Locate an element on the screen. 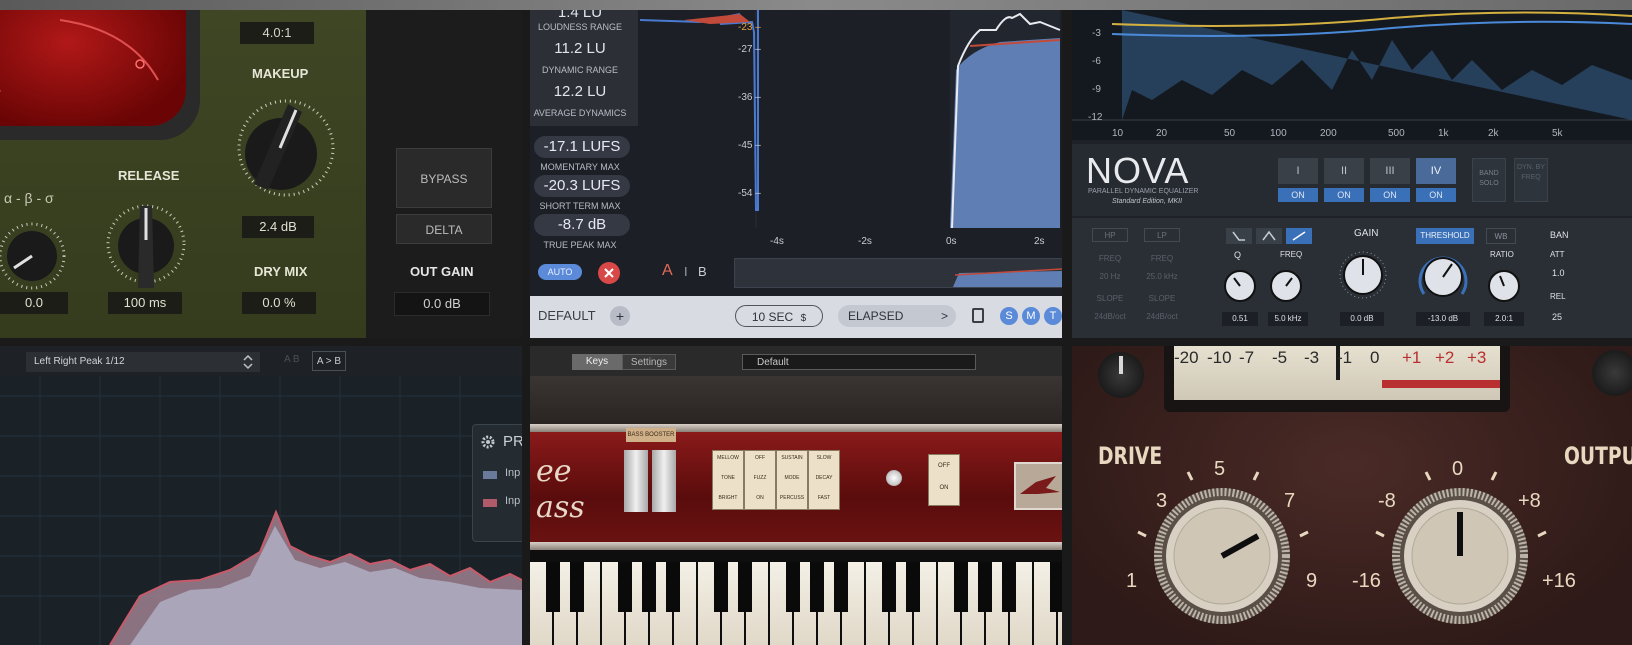 The height and width of the screenshot is (645, 1632). overview-strip is located at coordinates (898, 273).